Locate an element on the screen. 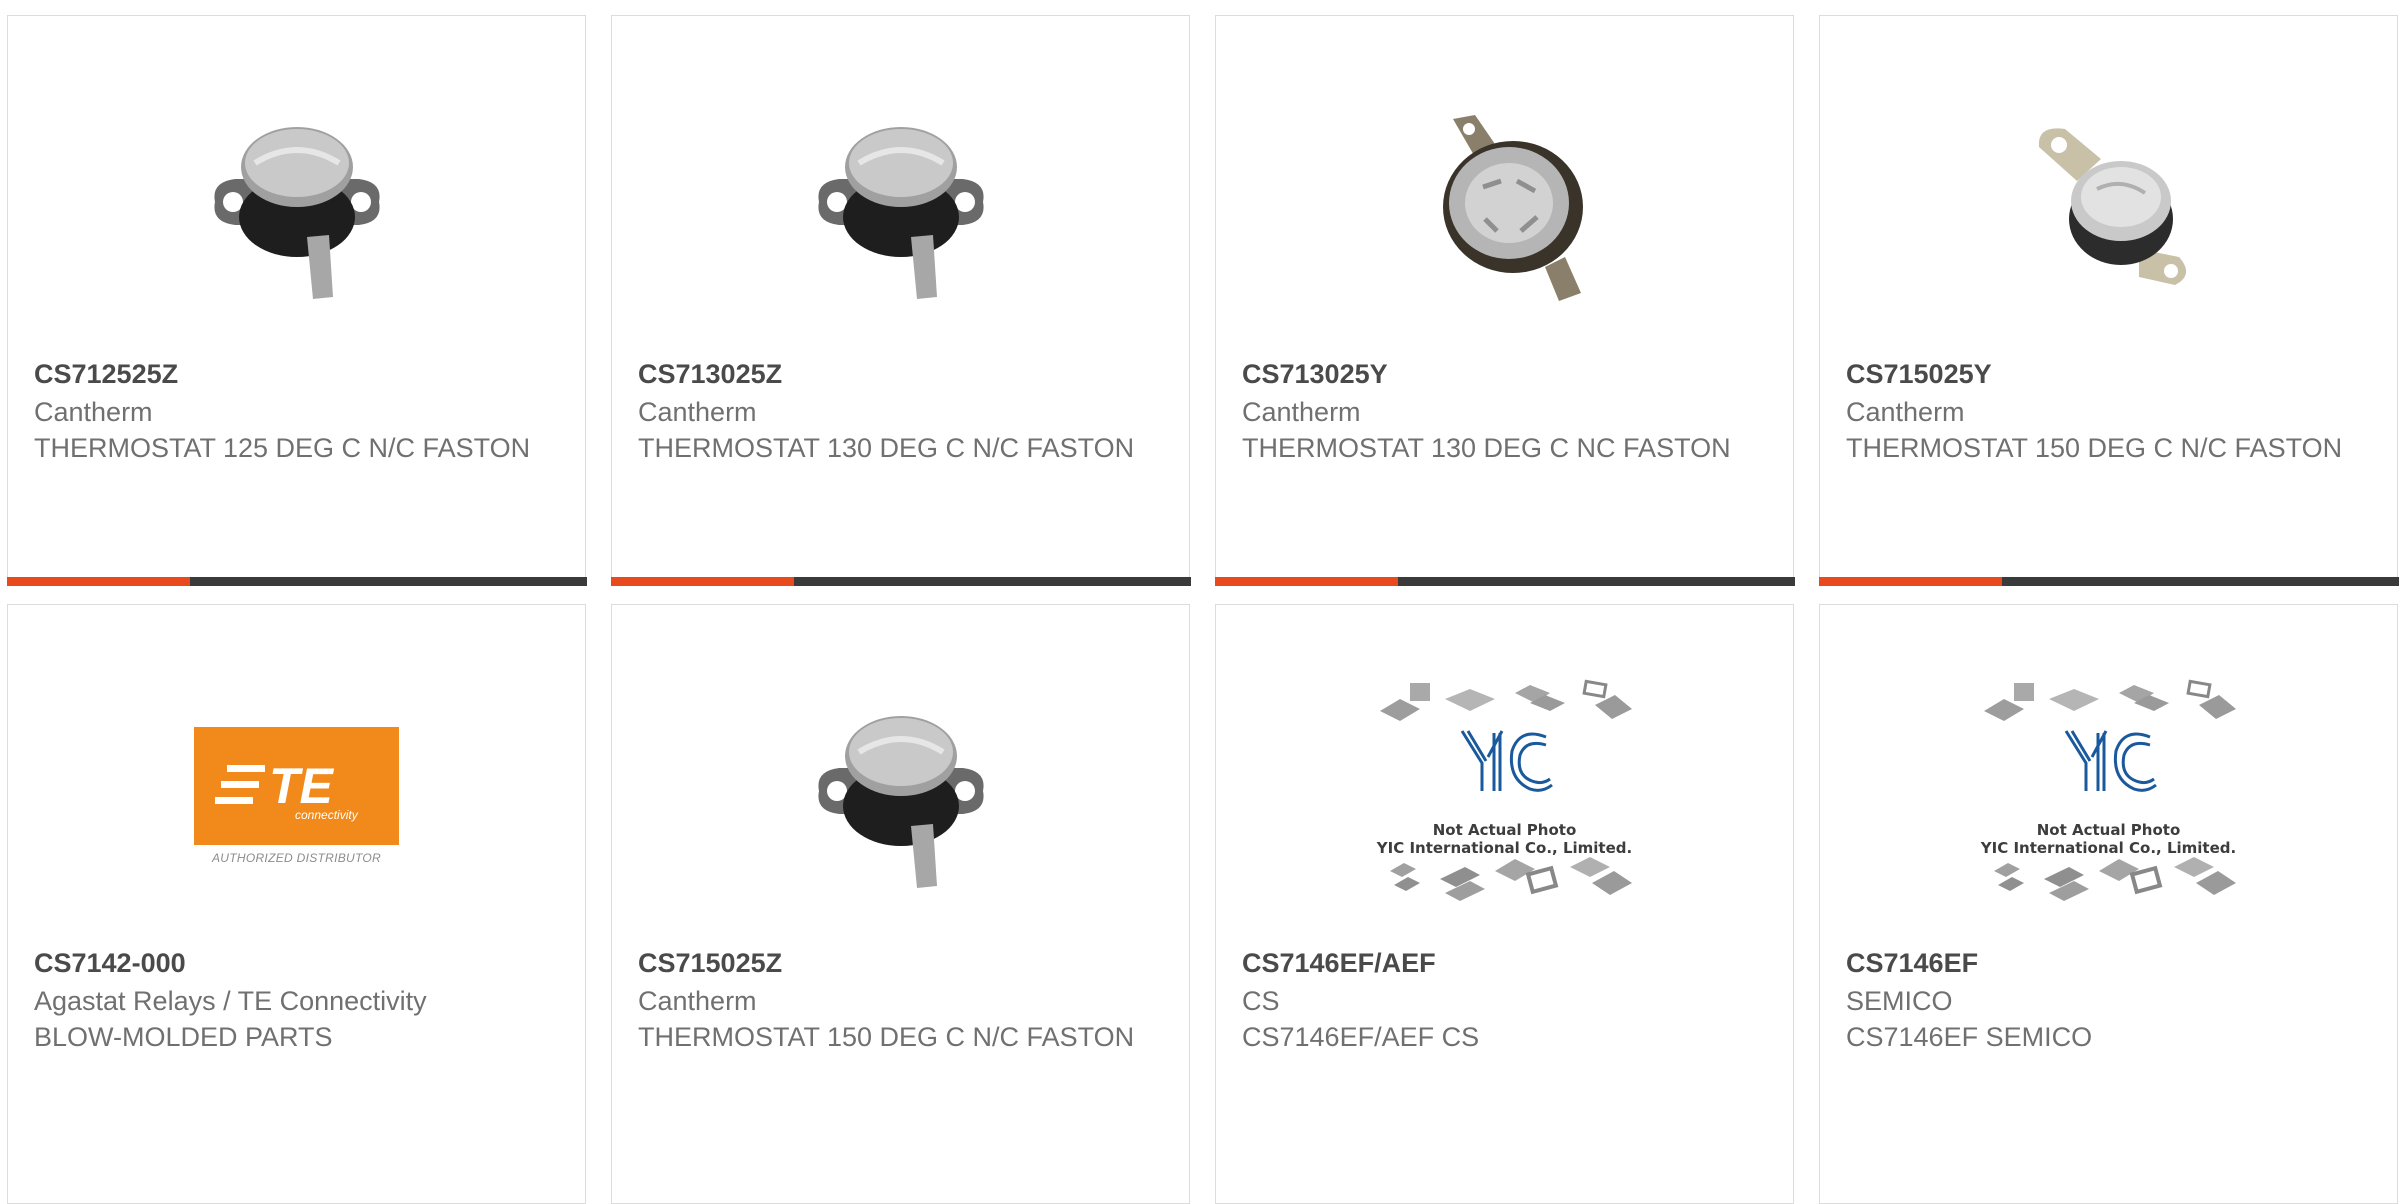  part-number-link: CS7146EF is located at coordinates (2111, 963).